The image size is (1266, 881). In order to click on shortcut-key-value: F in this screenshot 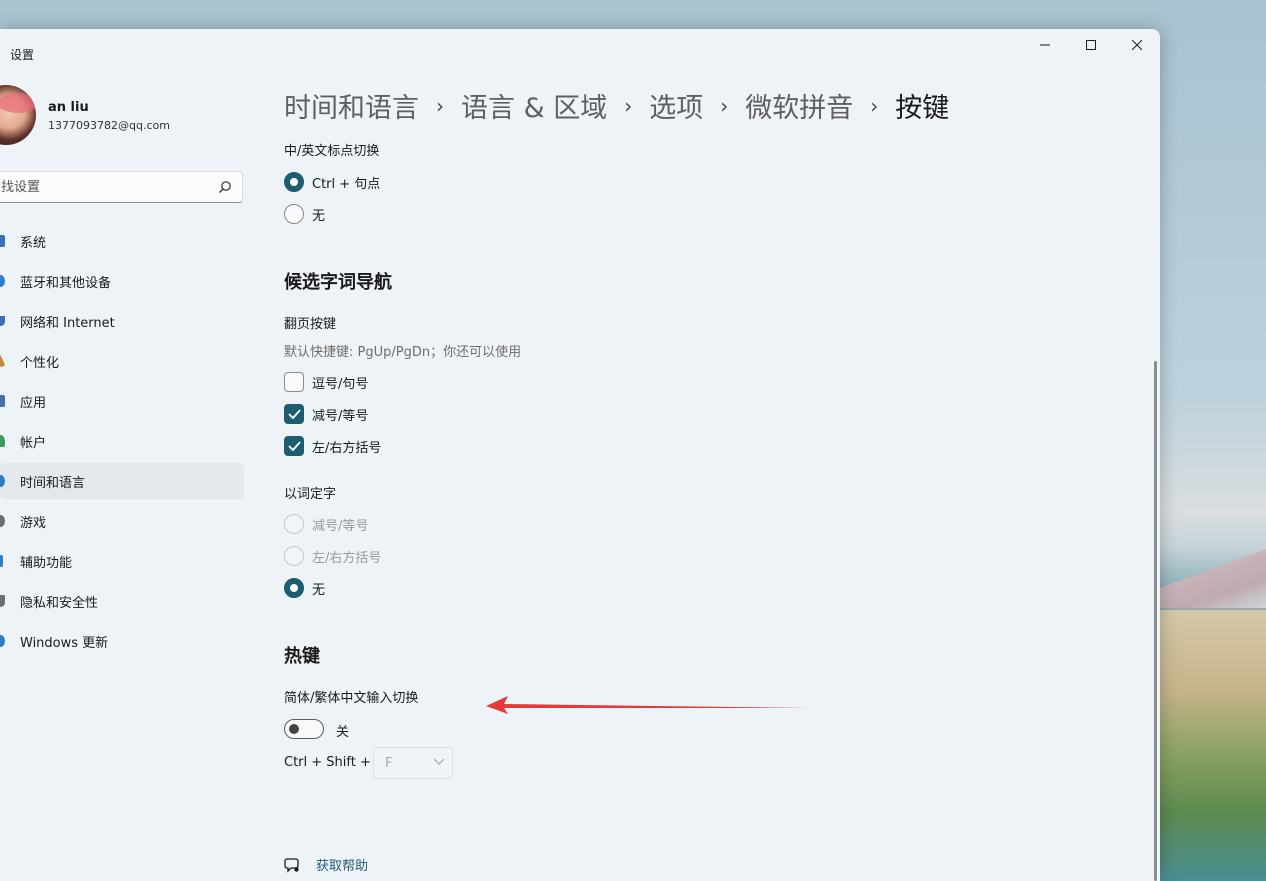, I will do `click(389, 763)`.